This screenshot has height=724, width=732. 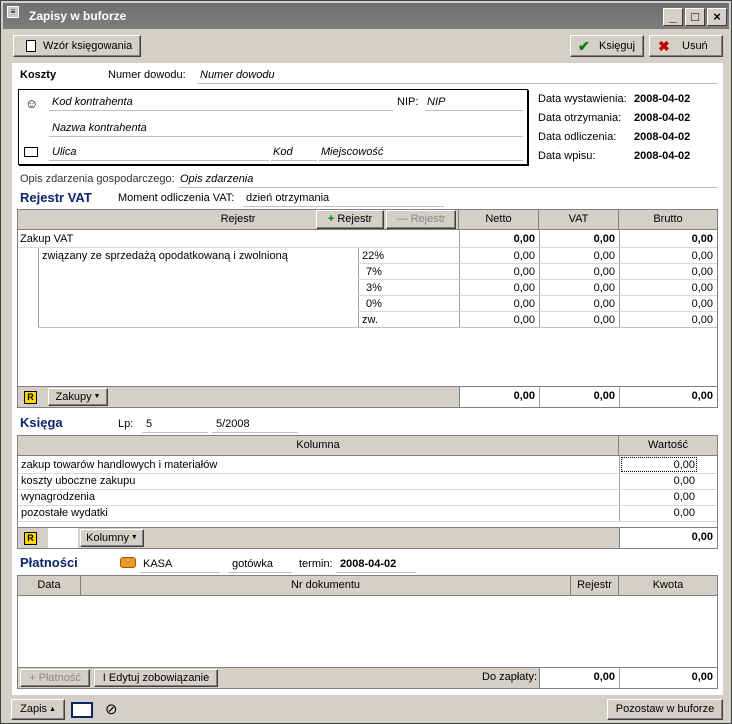 I want to click on street-field: Ulica, so click(x=64, y=152).